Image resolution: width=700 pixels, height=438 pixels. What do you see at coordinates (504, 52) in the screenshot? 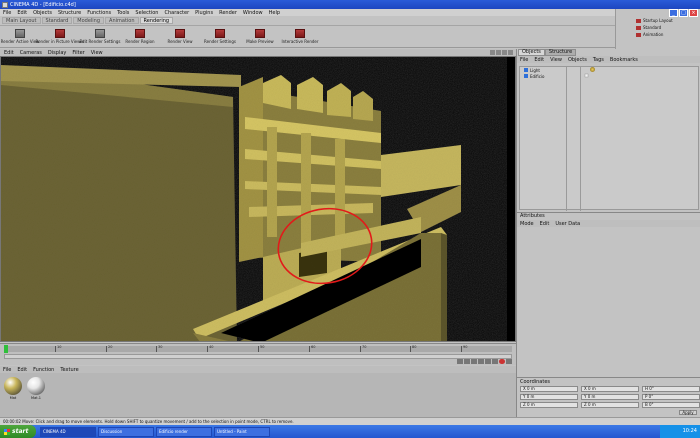
I see `rotate-view-icon` at bounding box center [504, 52].